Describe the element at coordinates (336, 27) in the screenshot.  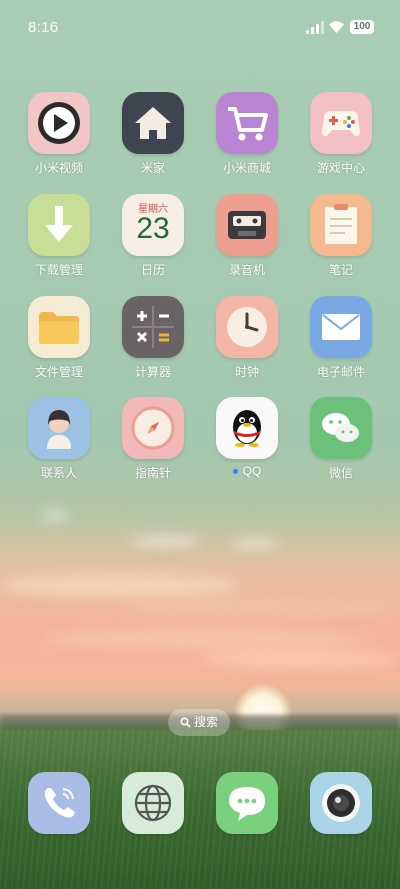
I see `wifi-icon` at that location.